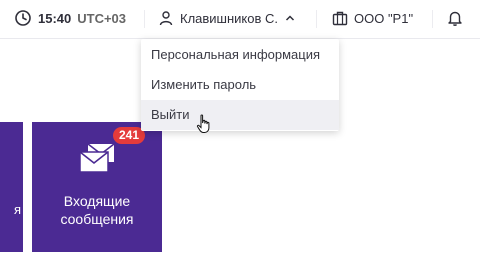 The width and height of the screenshot is (480, 273). What do you see at coordinates (240, 55) in the screenshot?
I see `menu-item-personal-info: Персональная информация` at bounding box center [240, 55].